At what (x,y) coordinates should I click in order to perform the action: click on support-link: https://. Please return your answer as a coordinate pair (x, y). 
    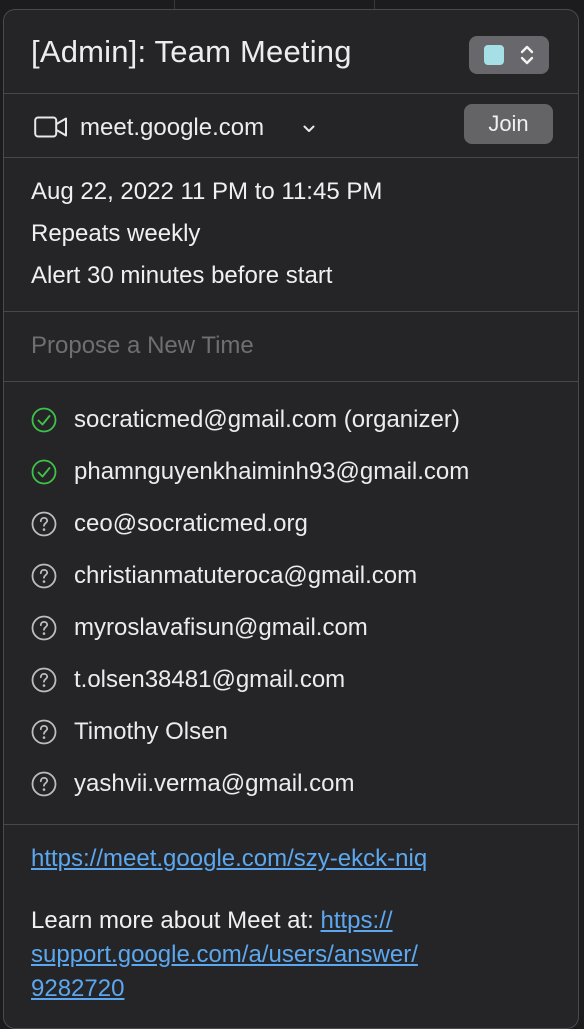
    Looking at the image, I should click on (357, 920).